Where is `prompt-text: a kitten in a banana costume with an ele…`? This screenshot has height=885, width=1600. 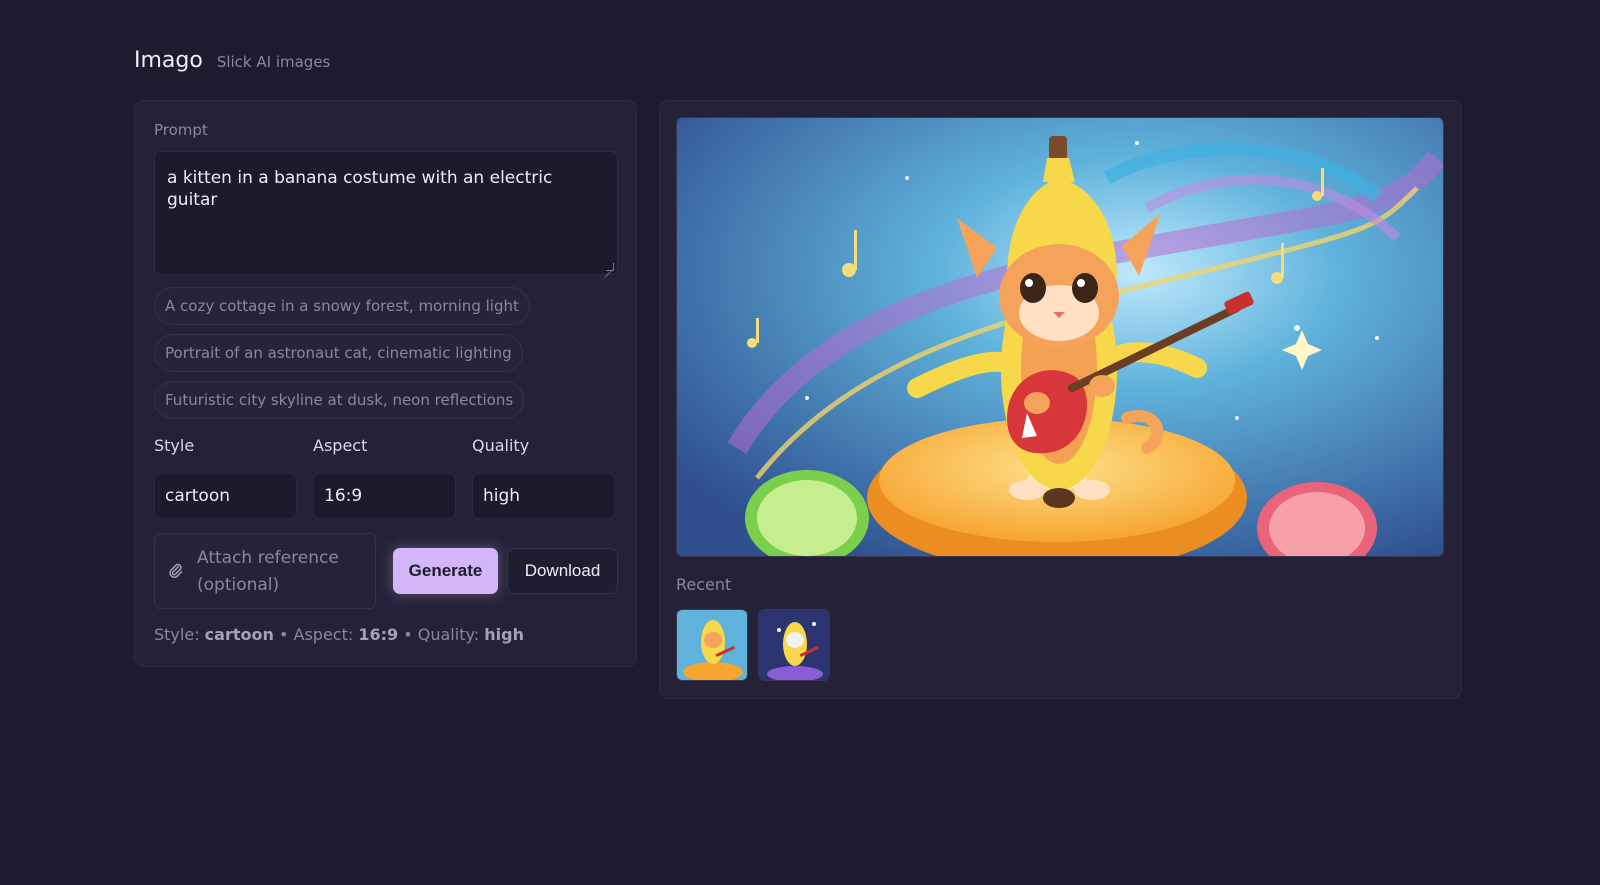
prompt-text: a kitten in a banana costume with an ele… is located at coordinates (360, 189).